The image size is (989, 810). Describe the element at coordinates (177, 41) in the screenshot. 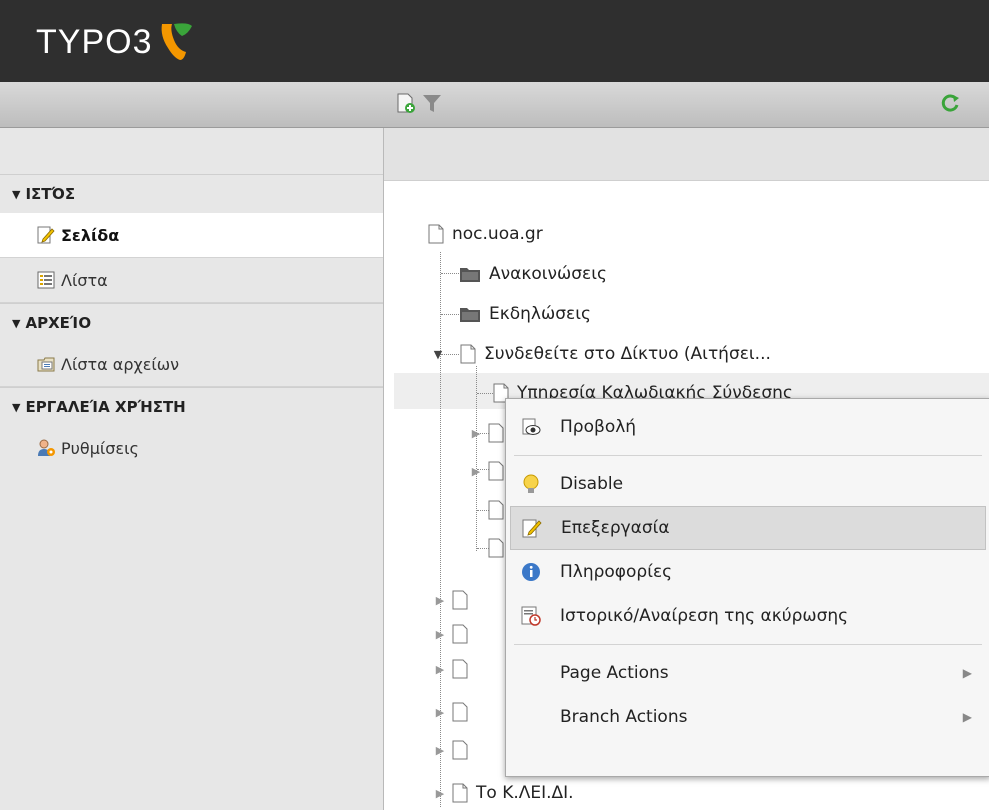

I see `typo3-logo-icon` at that location.